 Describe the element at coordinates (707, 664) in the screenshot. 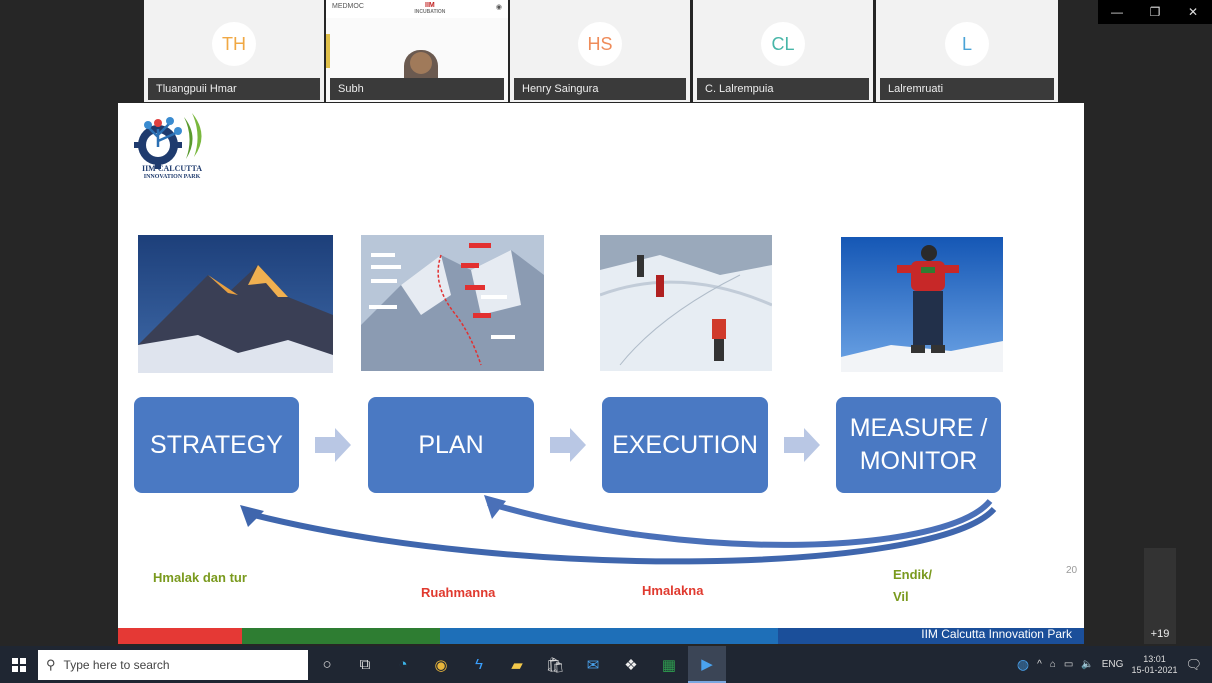

I see `meeting-app-icon: ▶` at that location.